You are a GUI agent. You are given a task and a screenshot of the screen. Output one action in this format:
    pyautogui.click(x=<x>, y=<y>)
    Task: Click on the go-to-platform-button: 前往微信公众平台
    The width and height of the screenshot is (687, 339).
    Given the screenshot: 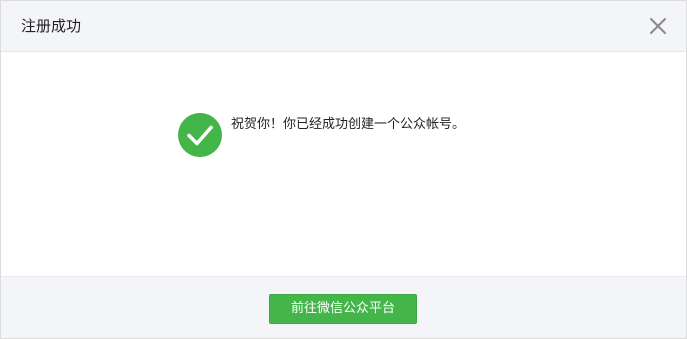 What is the action you would take?
    pyautogui.click(x=343, y=309)
    